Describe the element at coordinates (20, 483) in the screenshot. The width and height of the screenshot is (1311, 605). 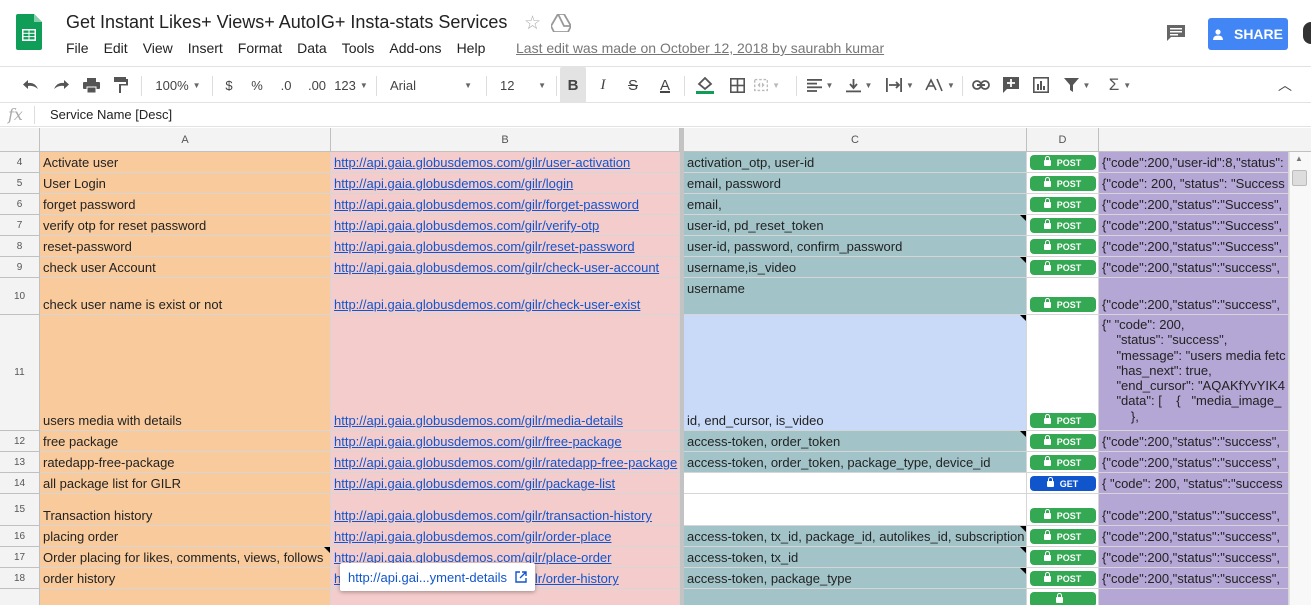
I see `row-header: 14` at that location.